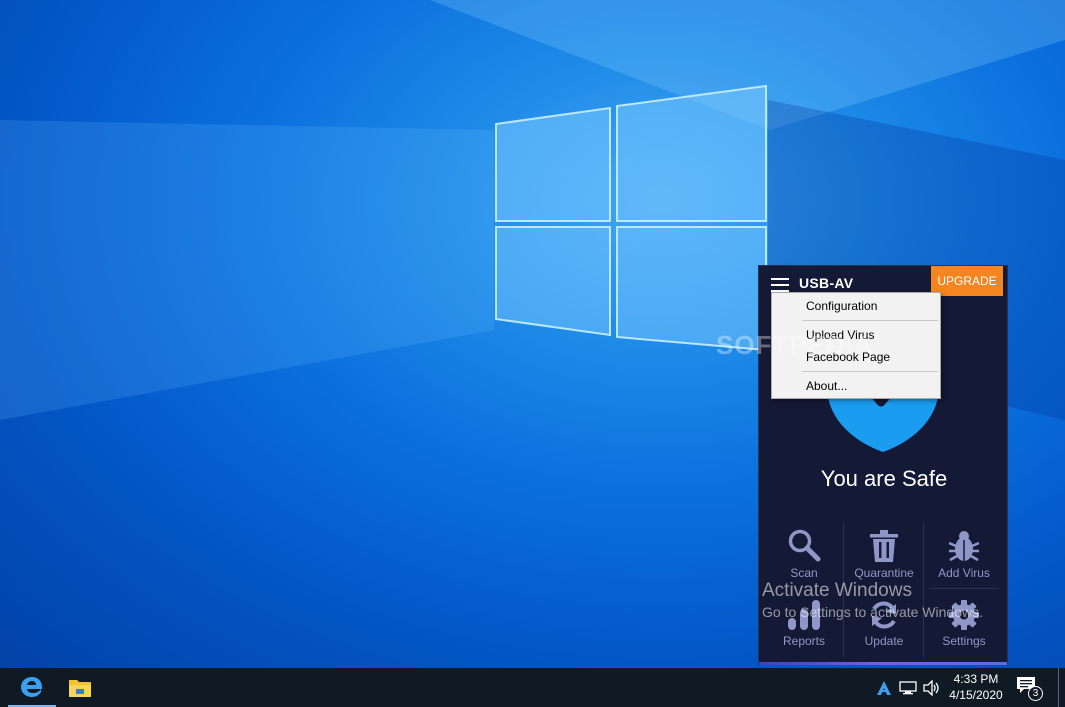  I want to click on edge-icon, so click(31, 686).